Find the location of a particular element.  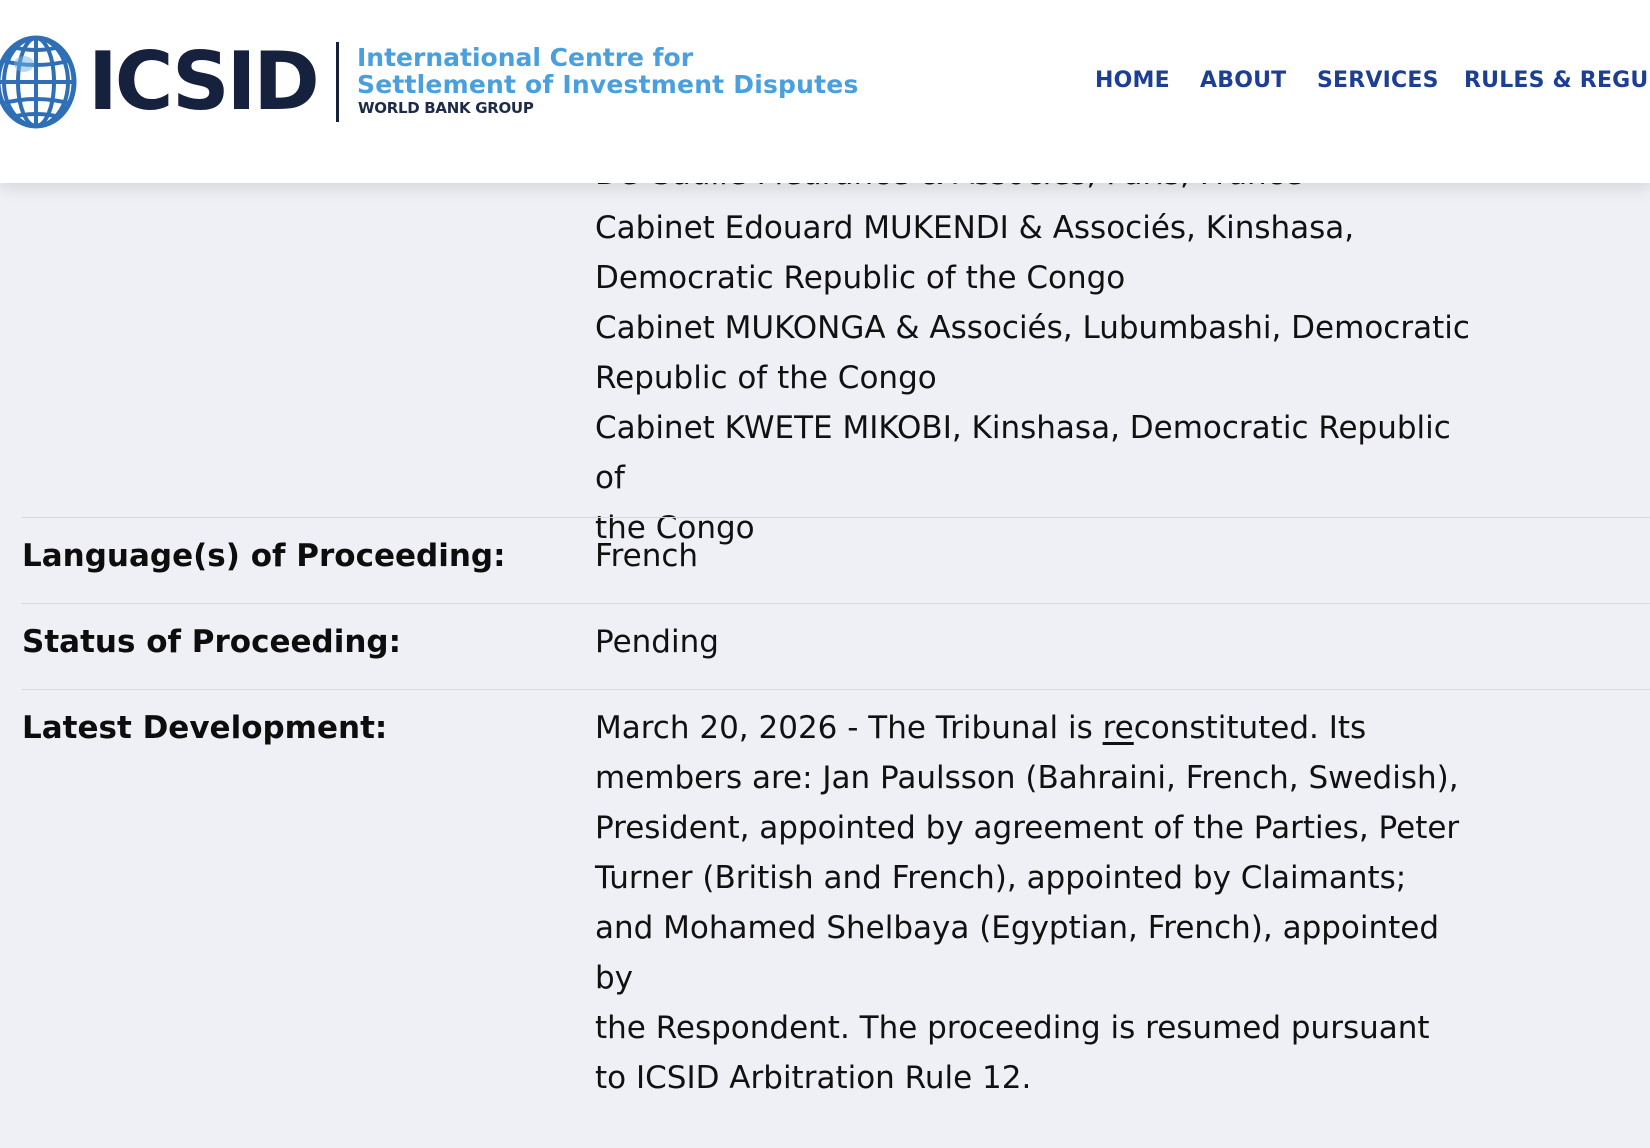

latest-line-end: constituted. Its is located at coordinates (1250, 728).